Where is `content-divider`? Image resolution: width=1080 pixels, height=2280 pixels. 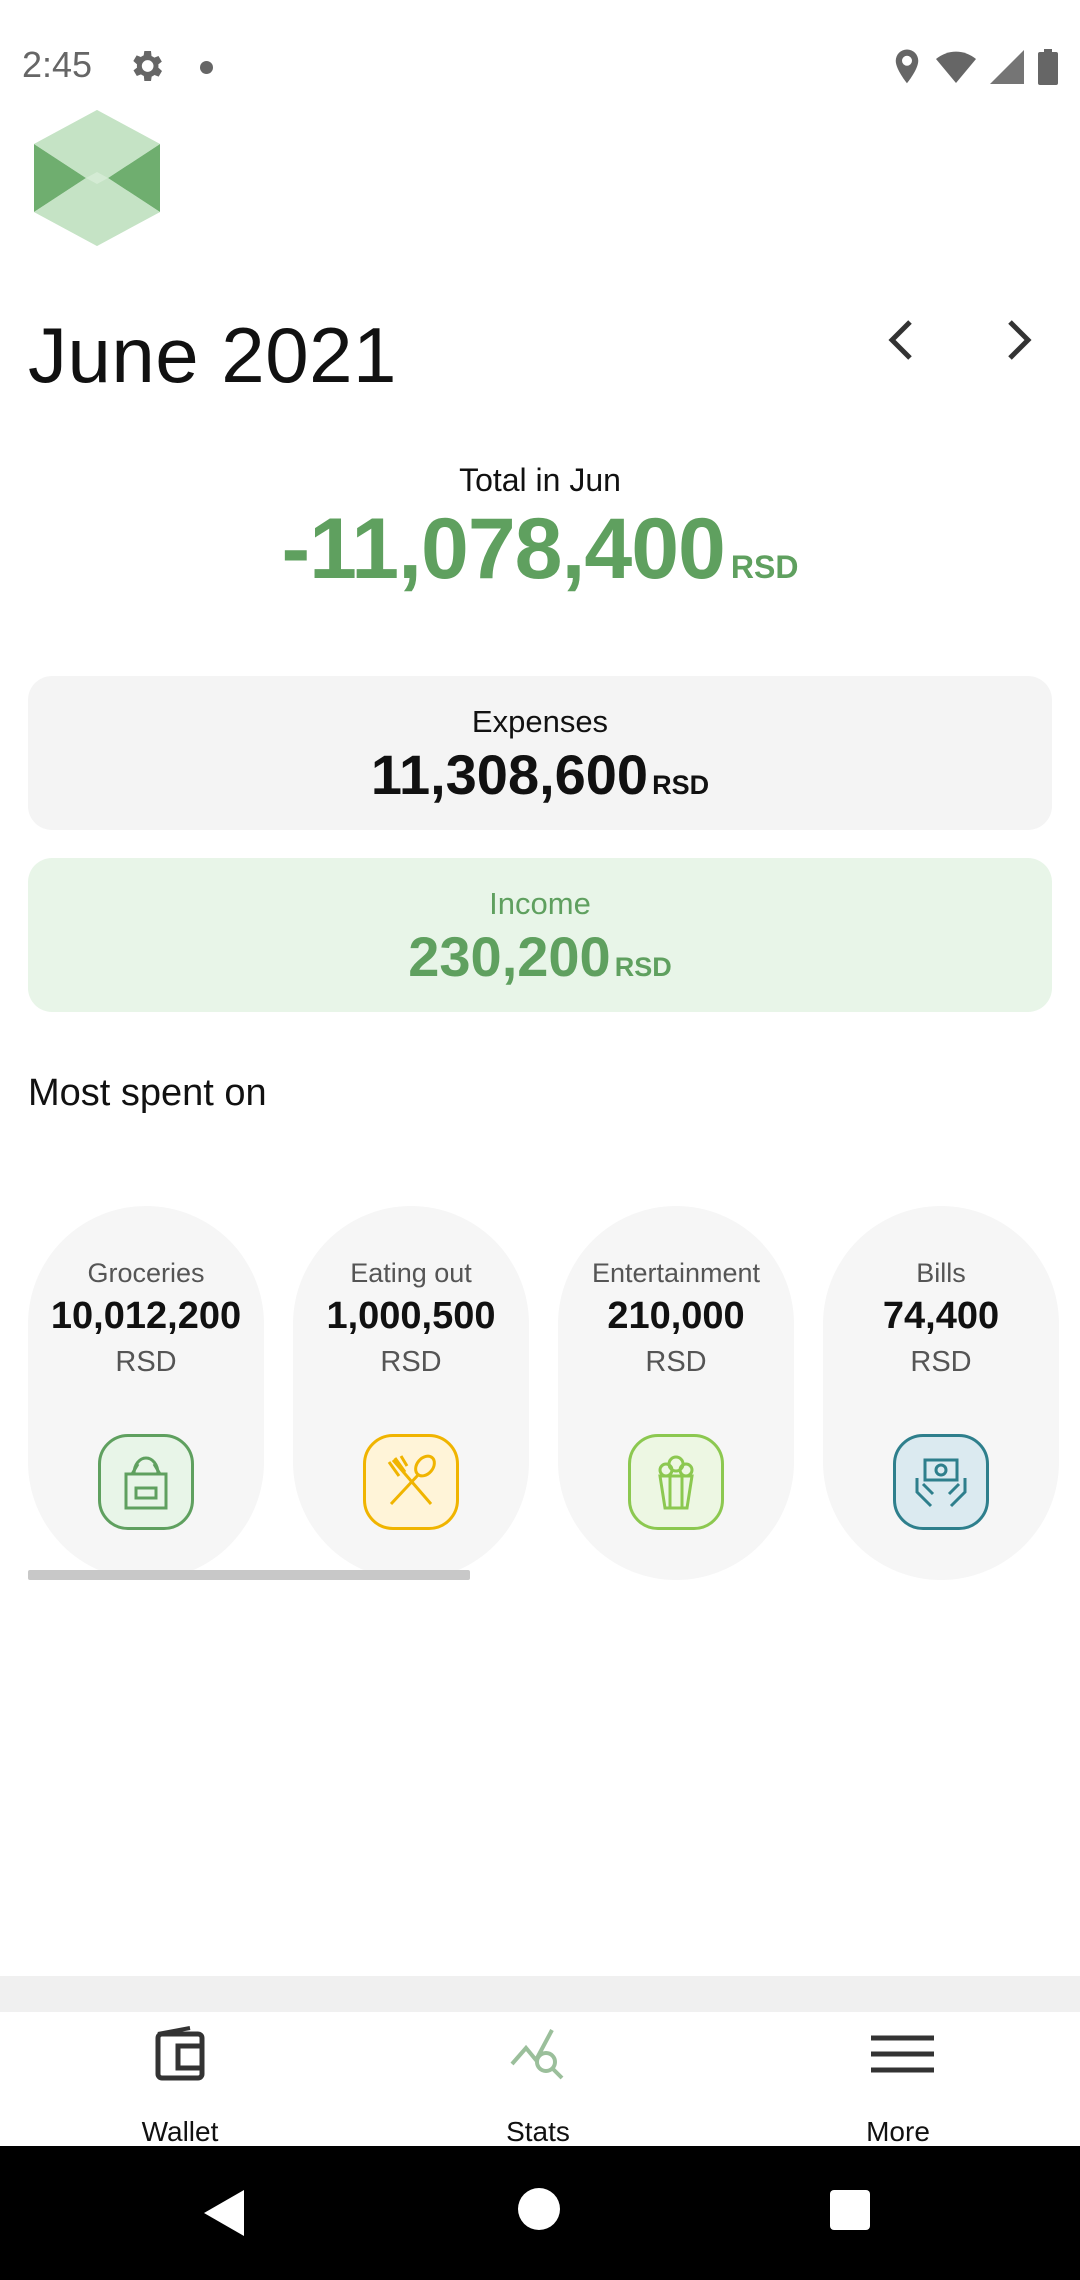
content-divider is located at coordinates (540, 1994).